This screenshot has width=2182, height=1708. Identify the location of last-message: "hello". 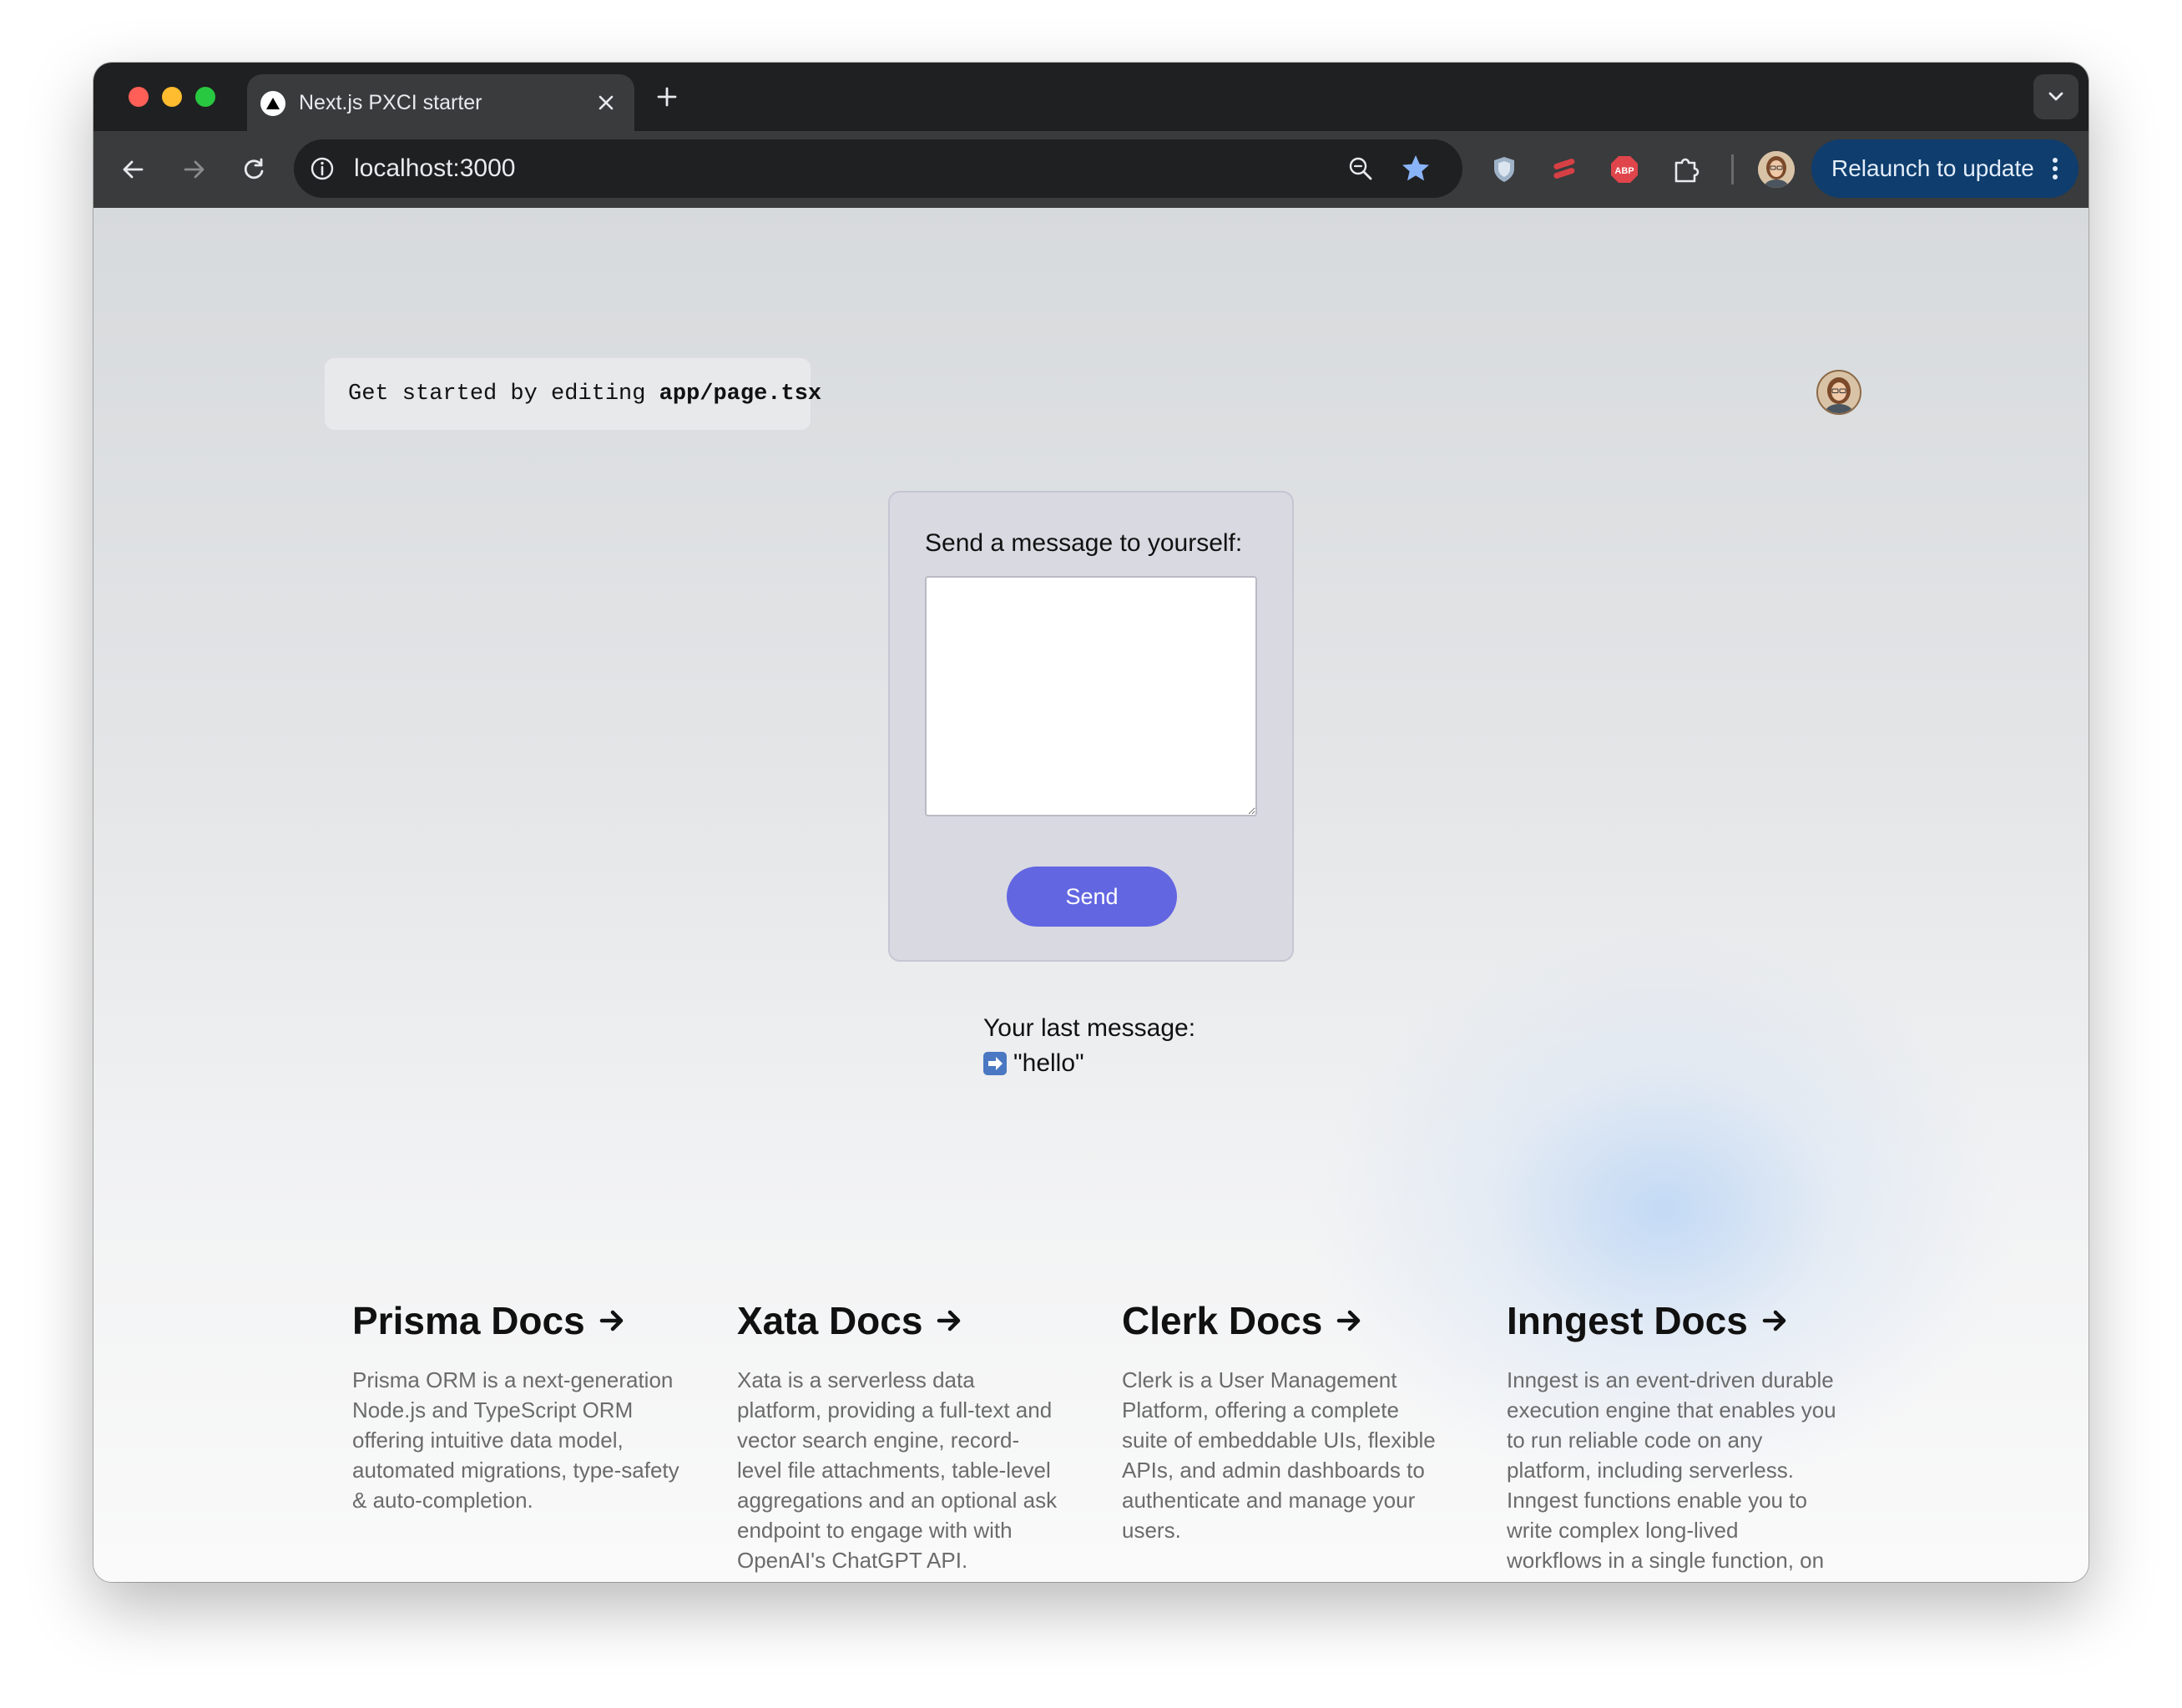
(1033, 1064).